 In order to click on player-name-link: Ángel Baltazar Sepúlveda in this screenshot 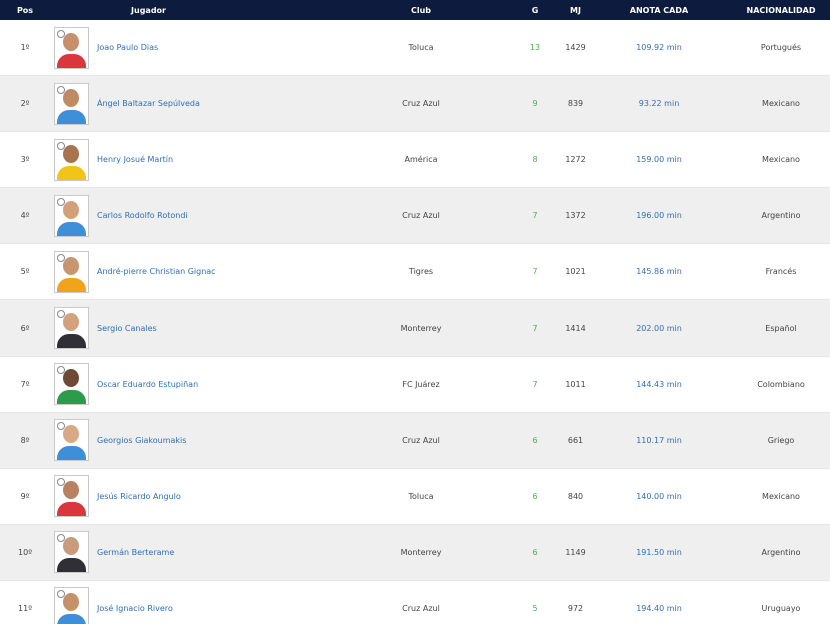, I will do `click(217, 103)`.